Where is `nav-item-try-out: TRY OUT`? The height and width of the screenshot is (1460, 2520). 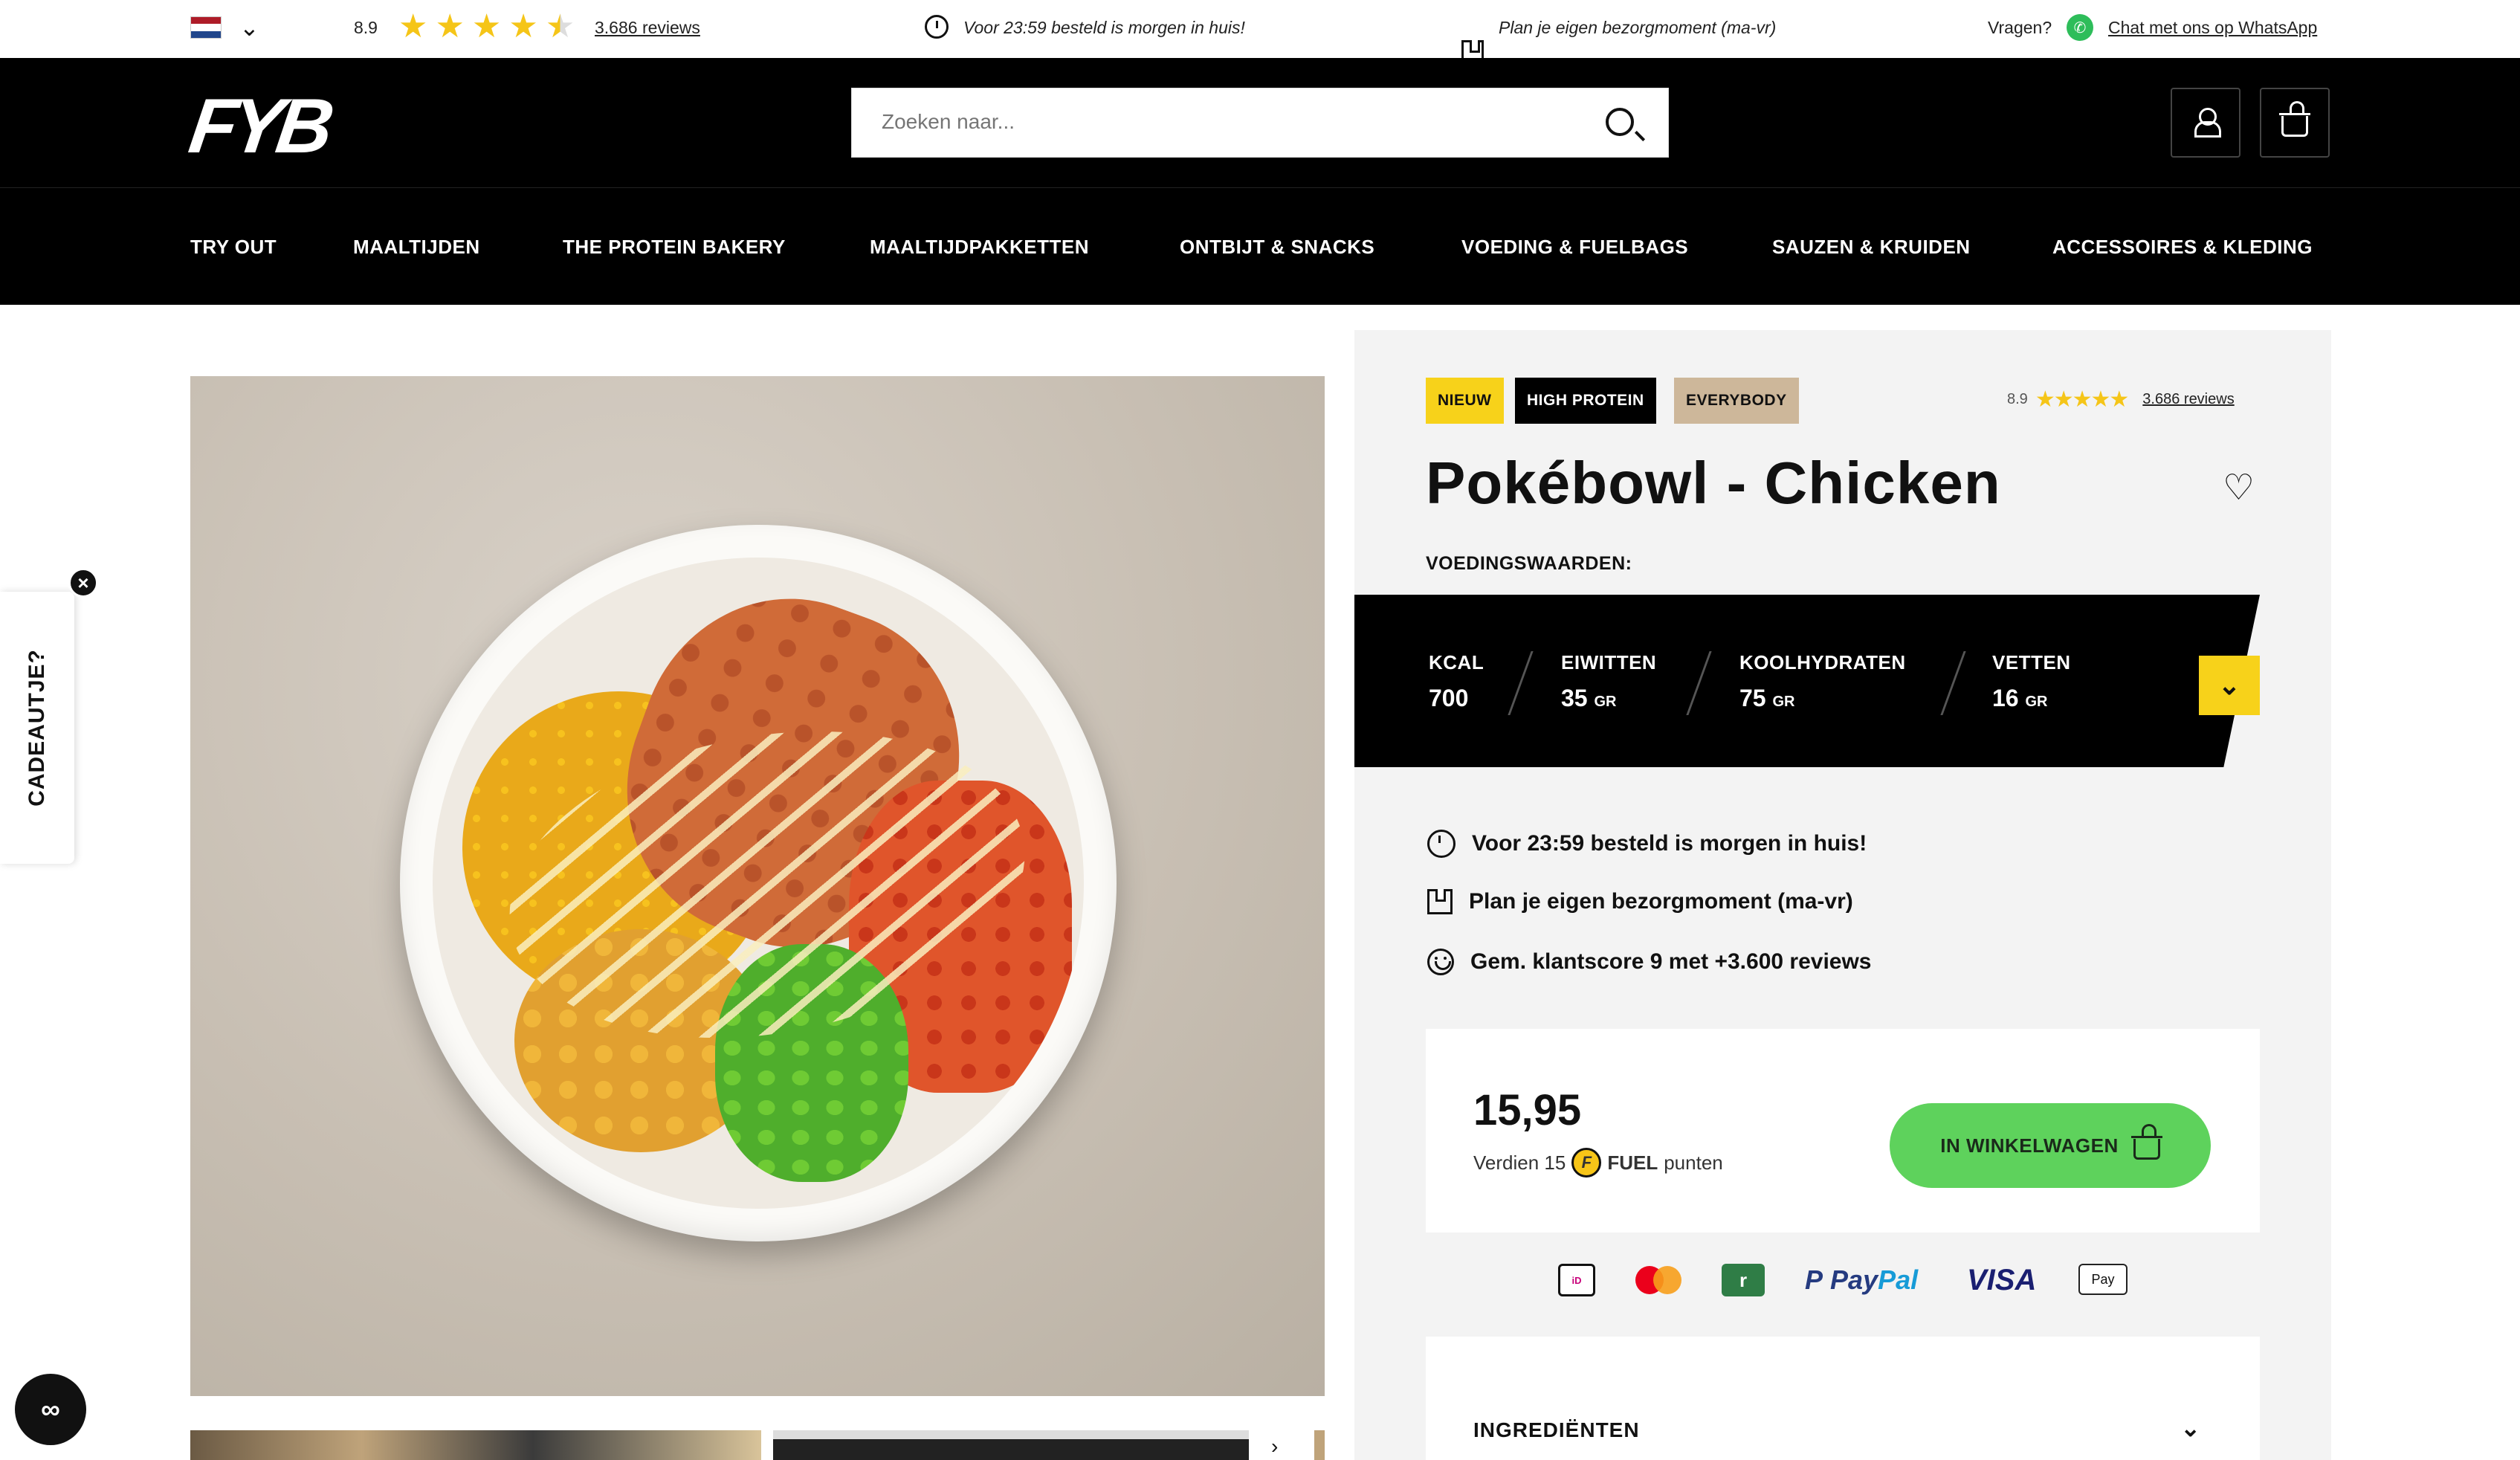 nav-item-try-out: TRY OUT is located at coordinates (234, 247).